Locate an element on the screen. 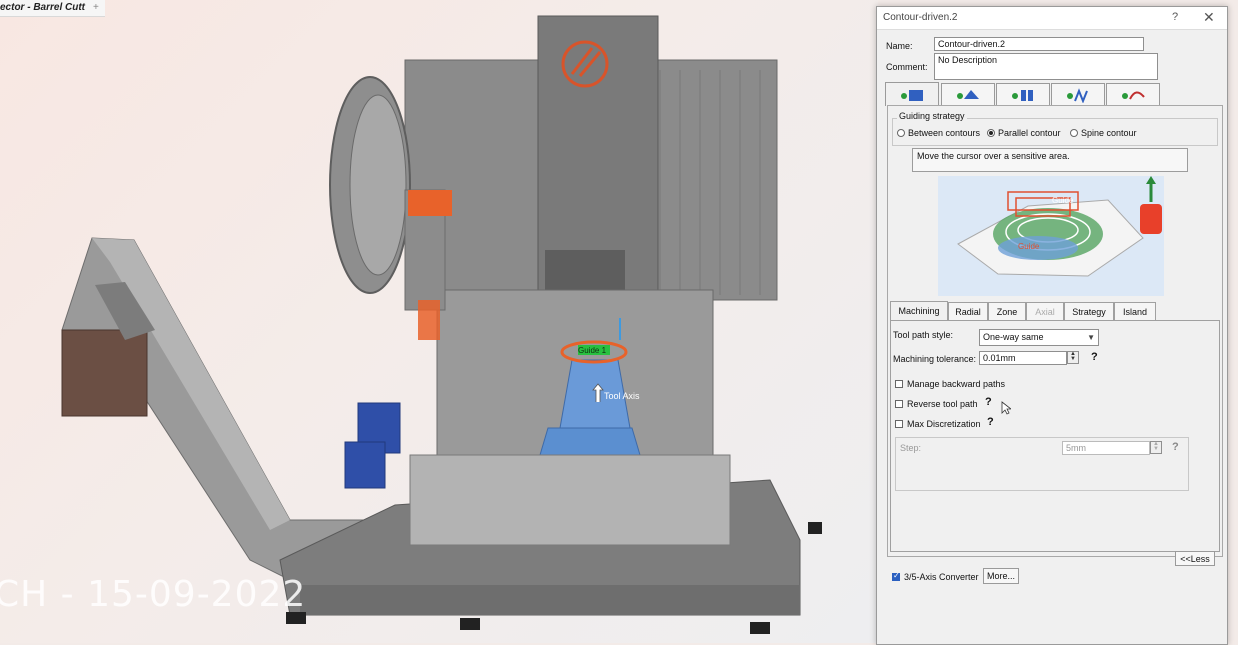 This screenshot has width=1238, height=645. tool-tab is located at coordinates (1023, 94).